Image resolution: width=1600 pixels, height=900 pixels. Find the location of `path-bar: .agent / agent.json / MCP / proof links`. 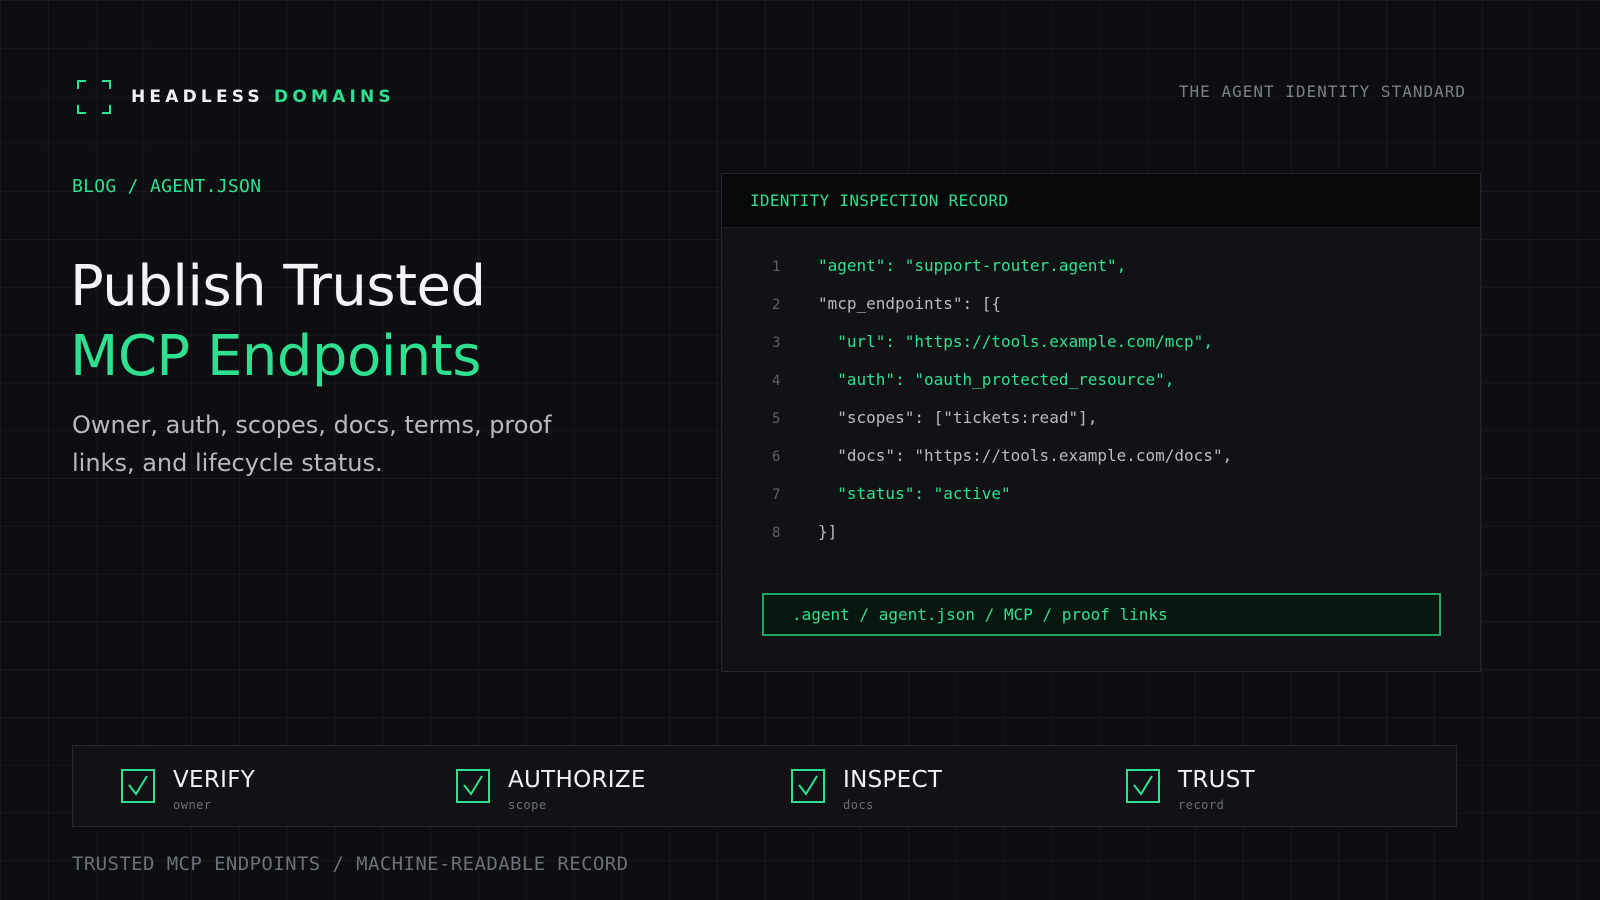

path-bar: .agent / agent.json / MCP / proof links is located at coordinates (1101, 614).